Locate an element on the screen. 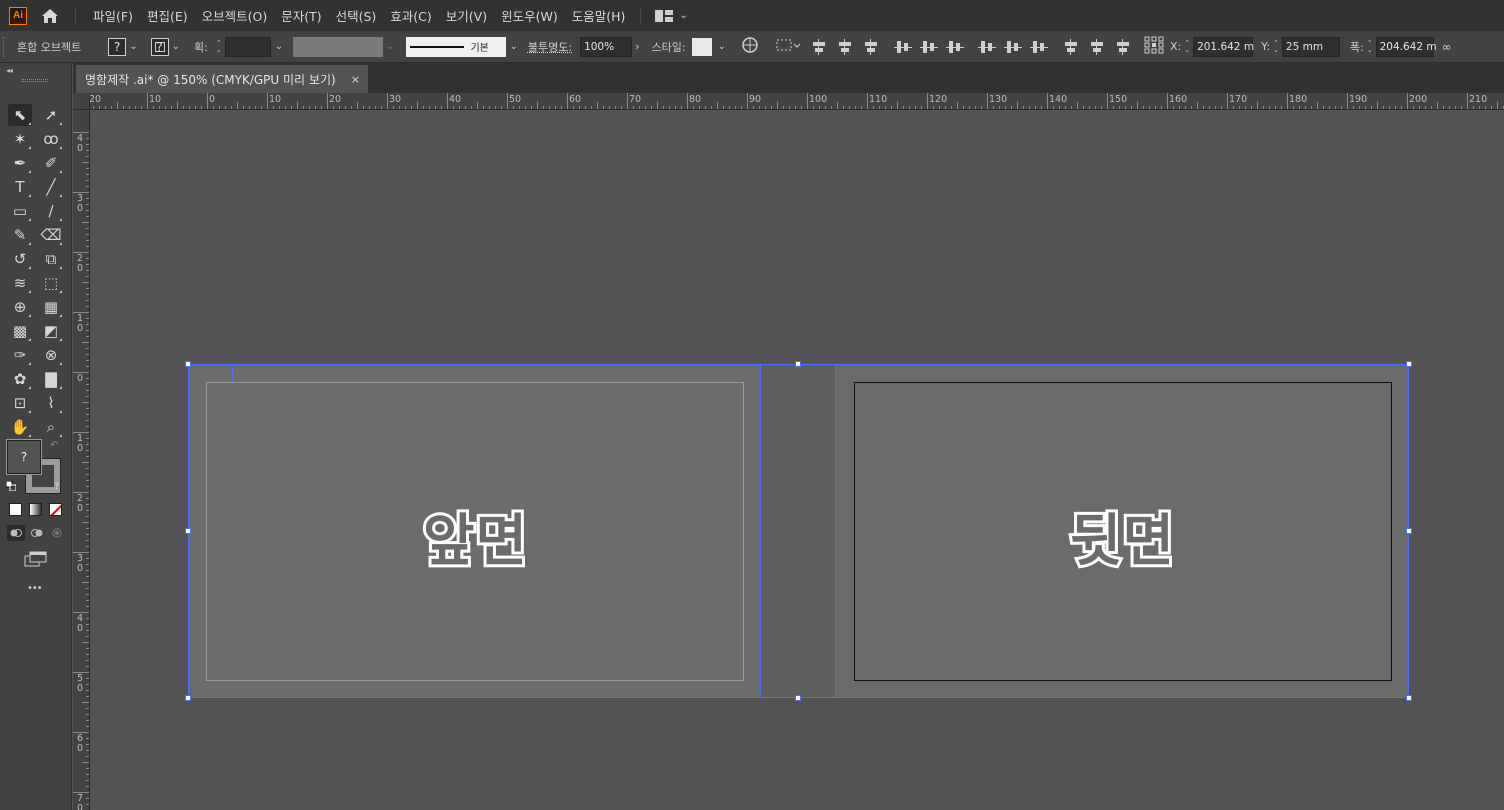  hand-tool-icon: ✋ is located at coordinates (20, 427).